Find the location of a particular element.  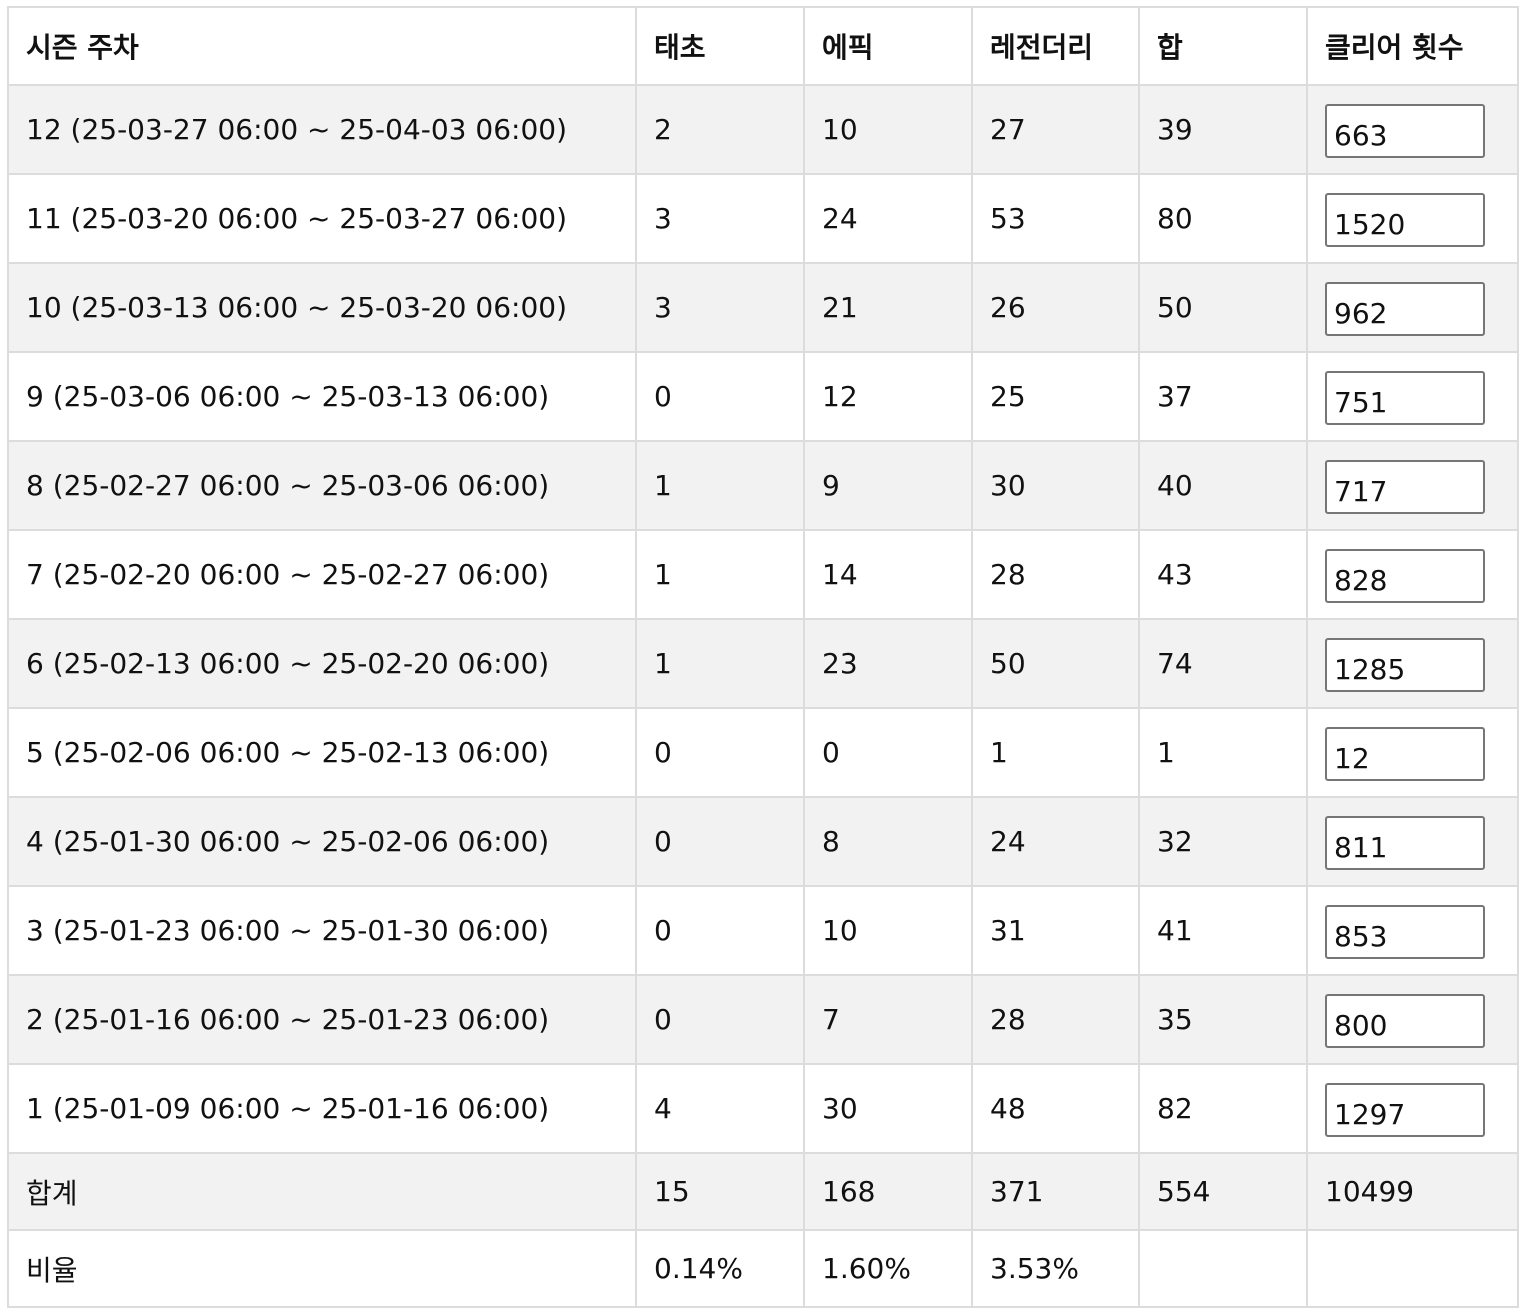

cell-epic: 0 is located at coordinates (888, 752).